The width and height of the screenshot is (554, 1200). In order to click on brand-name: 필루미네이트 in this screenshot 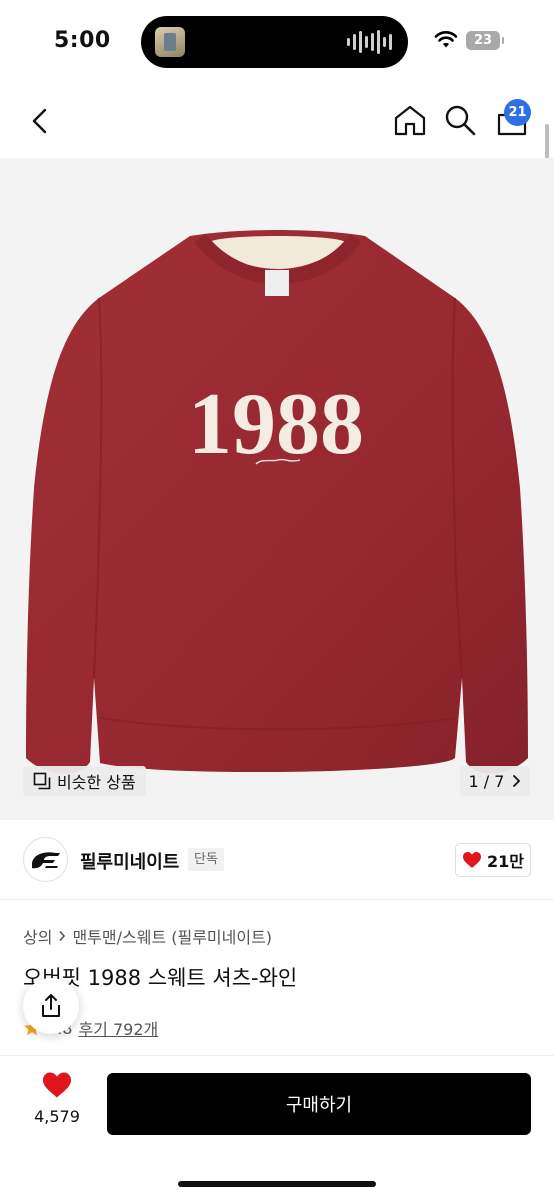, I will do `click(129, 861)`.